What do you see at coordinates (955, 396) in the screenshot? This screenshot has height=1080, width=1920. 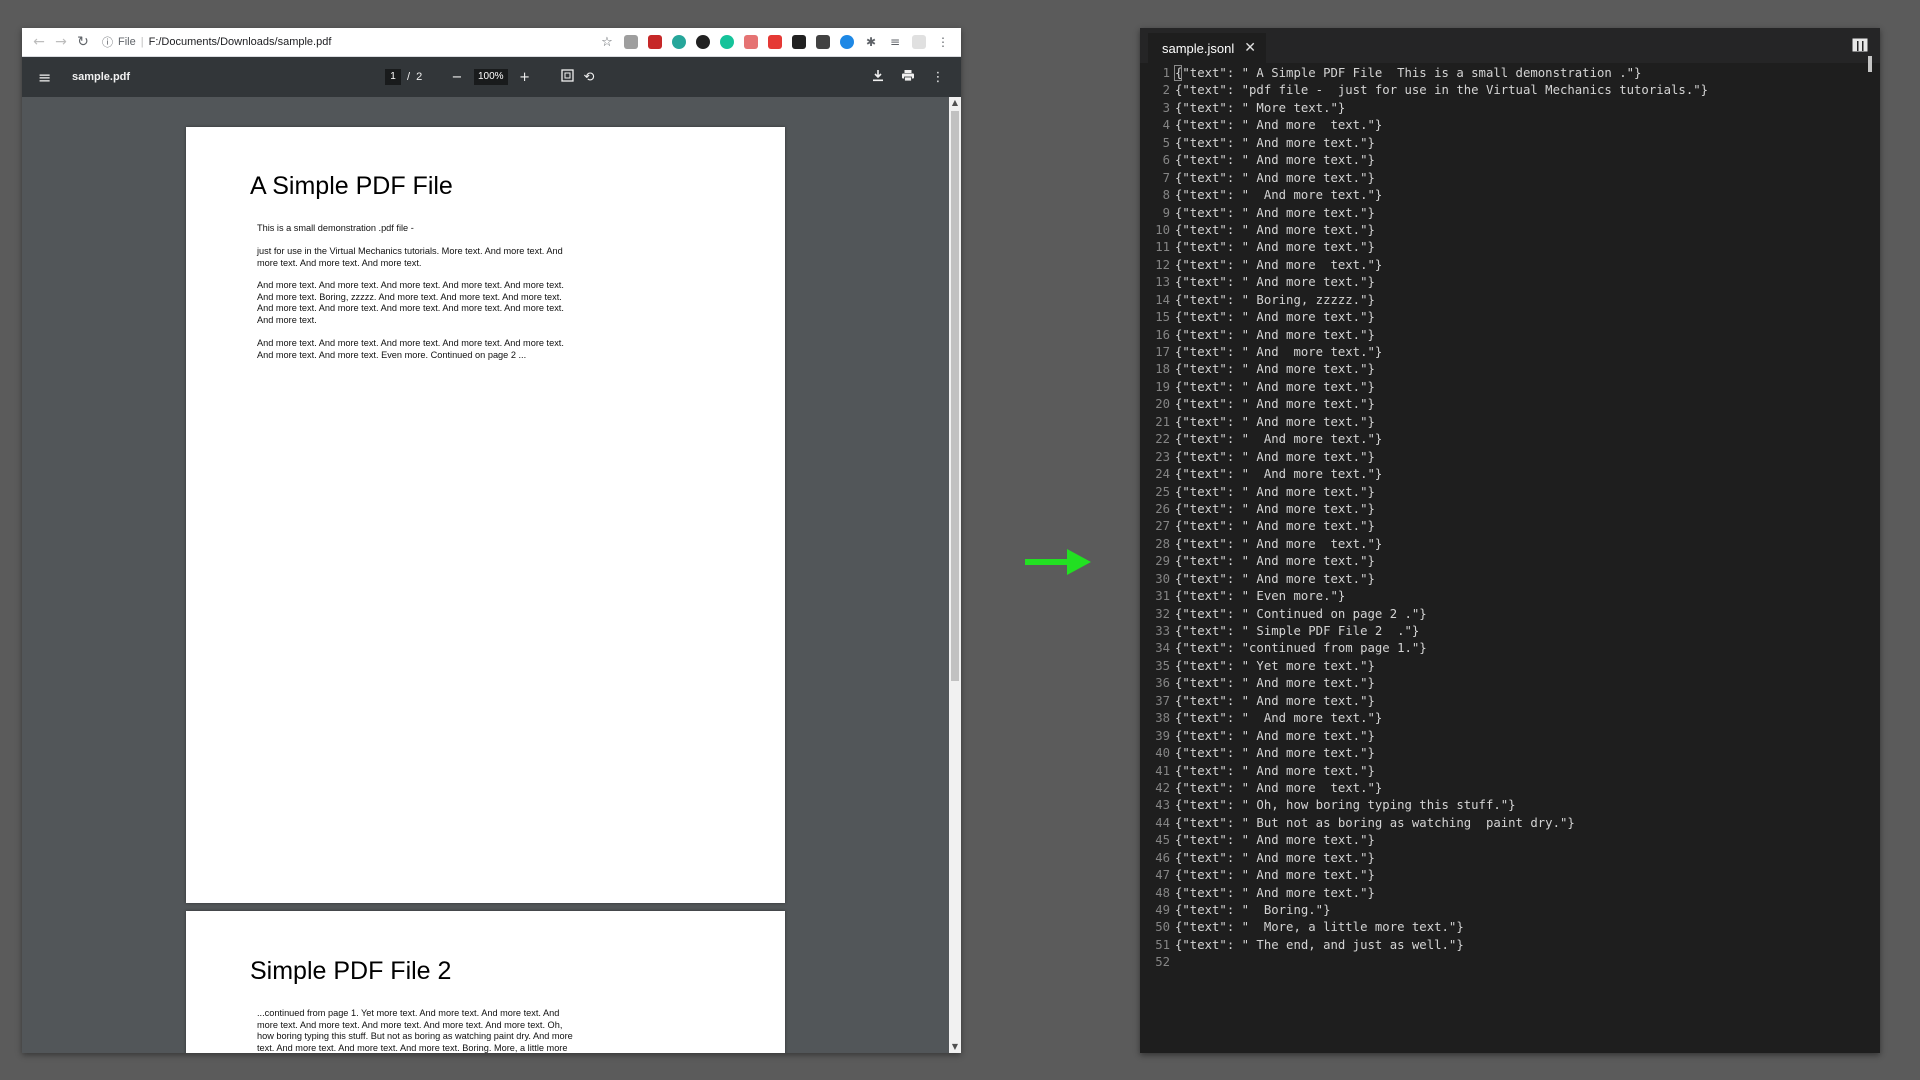 I see `scroll-thumb` at bounding box center [955, 396].